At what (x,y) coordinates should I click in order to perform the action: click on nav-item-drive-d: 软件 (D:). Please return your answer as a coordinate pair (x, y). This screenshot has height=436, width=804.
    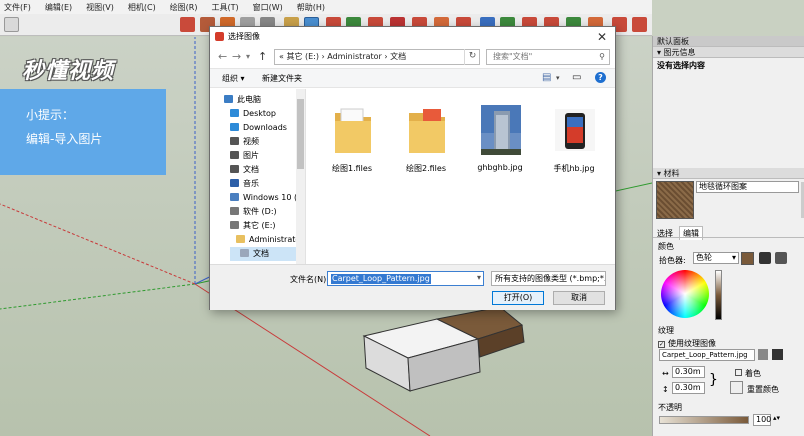
    Looking at the image, I should click on (253, 212).